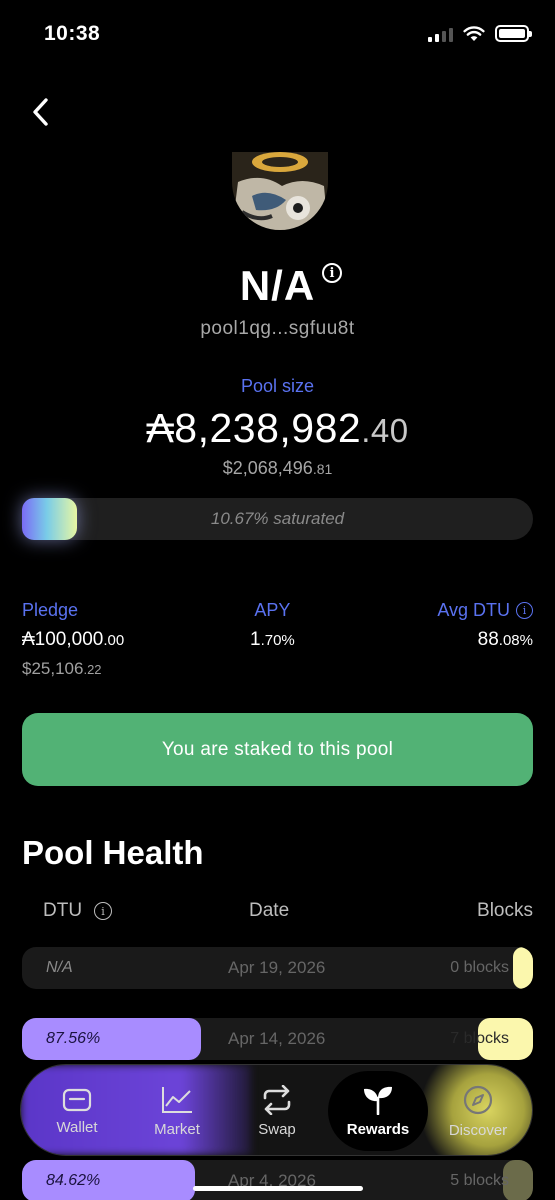 The height and width of the screenshot is (1200, 555). I want to click on pool-name-row: N/A, so click(277, 286).